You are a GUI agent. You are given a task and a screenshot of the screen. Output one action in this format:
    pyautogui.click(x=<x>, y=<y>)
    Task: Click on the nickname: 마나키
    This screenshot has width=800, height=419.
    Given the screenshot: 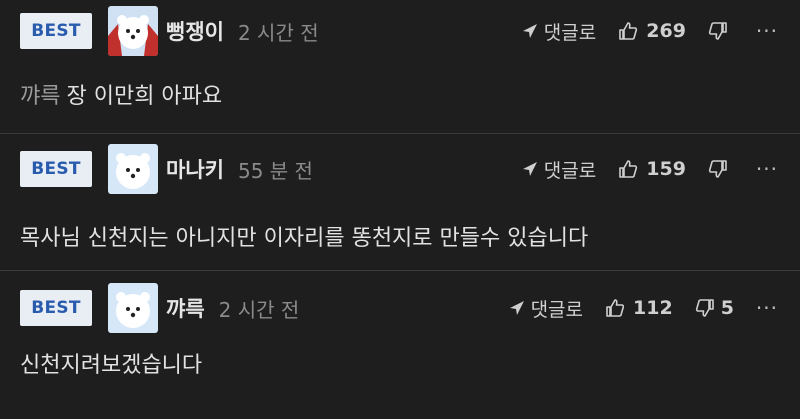 What is the action you would take?
    pyautogui.click(x=195, y=169)
    